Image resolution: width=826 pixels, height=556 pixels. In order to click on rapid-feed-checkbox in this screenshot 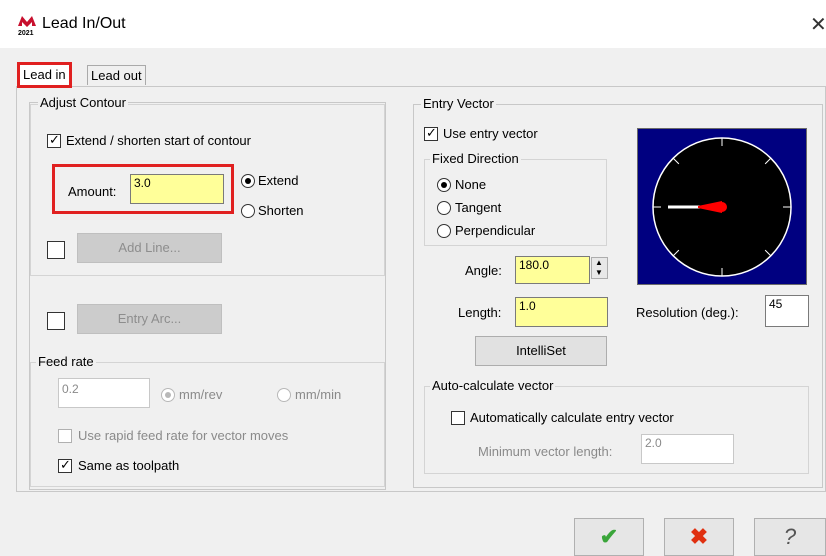, I will do `click(65, 436)`.